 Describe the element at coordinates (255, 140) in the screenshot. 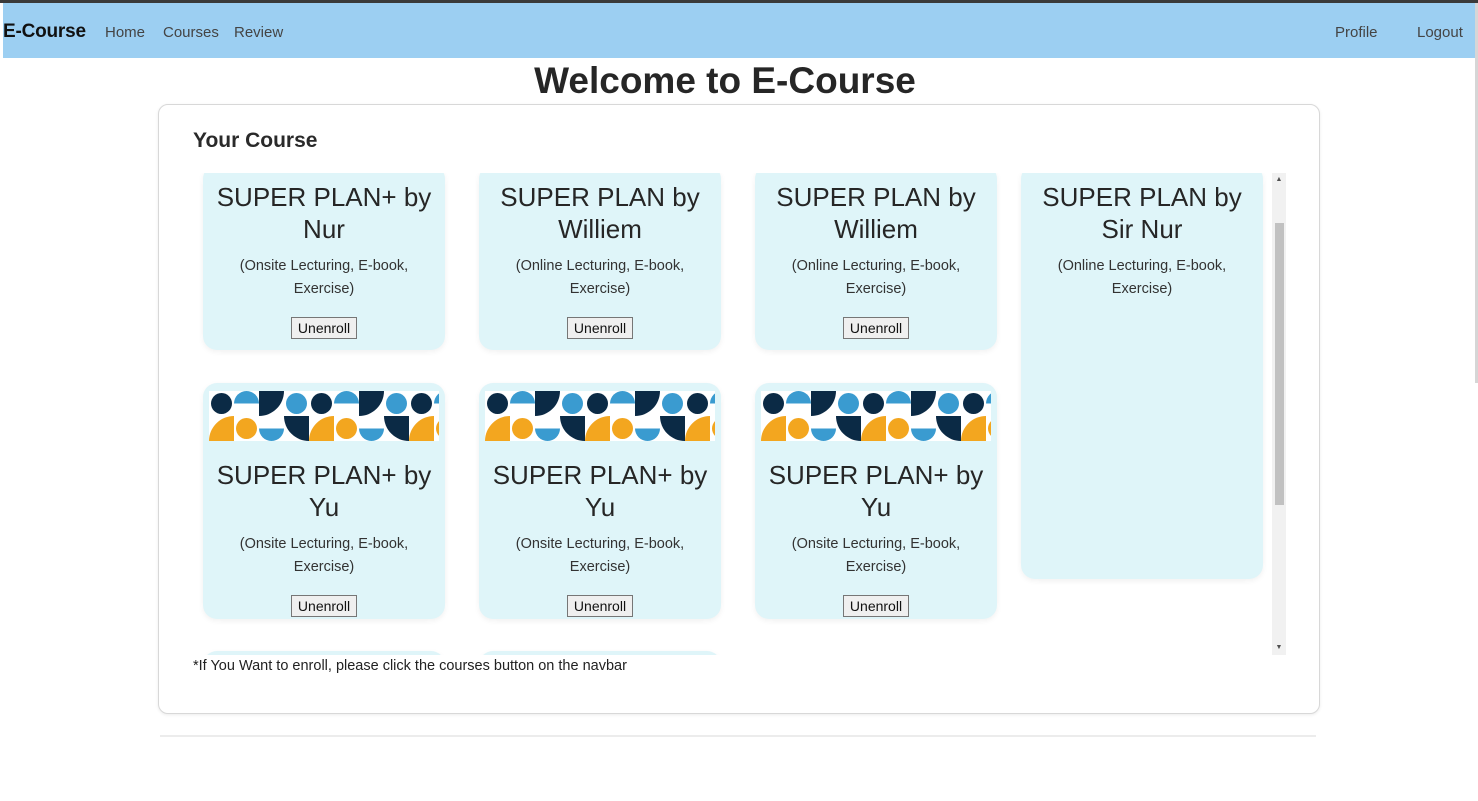

I see `panel-heading: Your Course` at that location.